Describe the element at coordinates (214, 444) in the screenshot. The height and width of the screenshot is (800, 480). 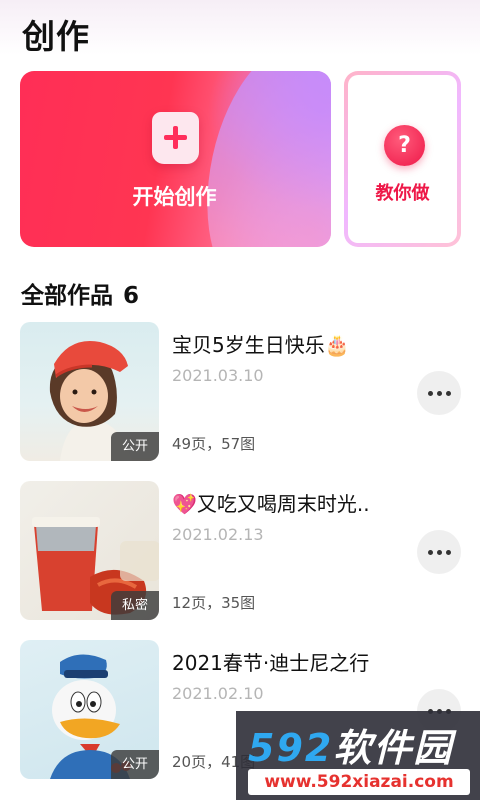
I see `work-stats: 49页，57图` at that location.